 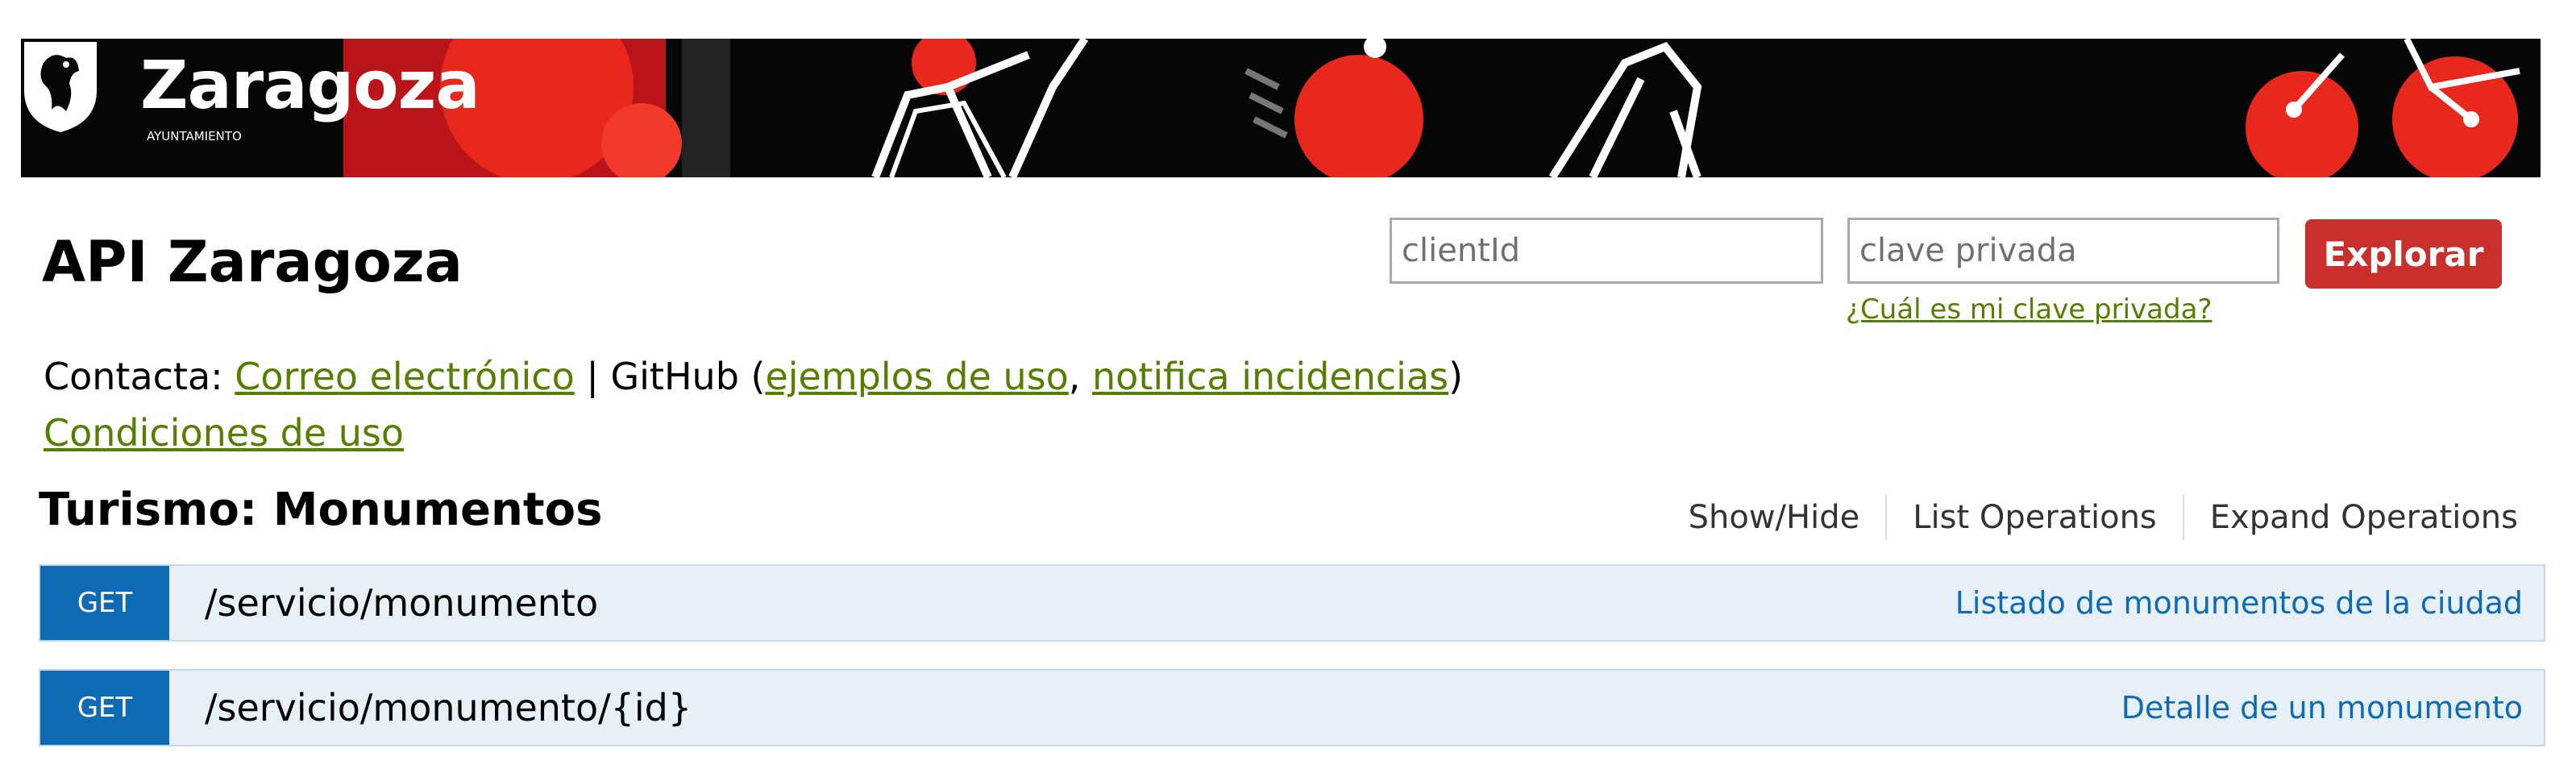 What do you see at coordinates (916, 376) in the screenshot?
I see `usage-examples-link: ejemplos de uso` at bounding box center [916, 376].